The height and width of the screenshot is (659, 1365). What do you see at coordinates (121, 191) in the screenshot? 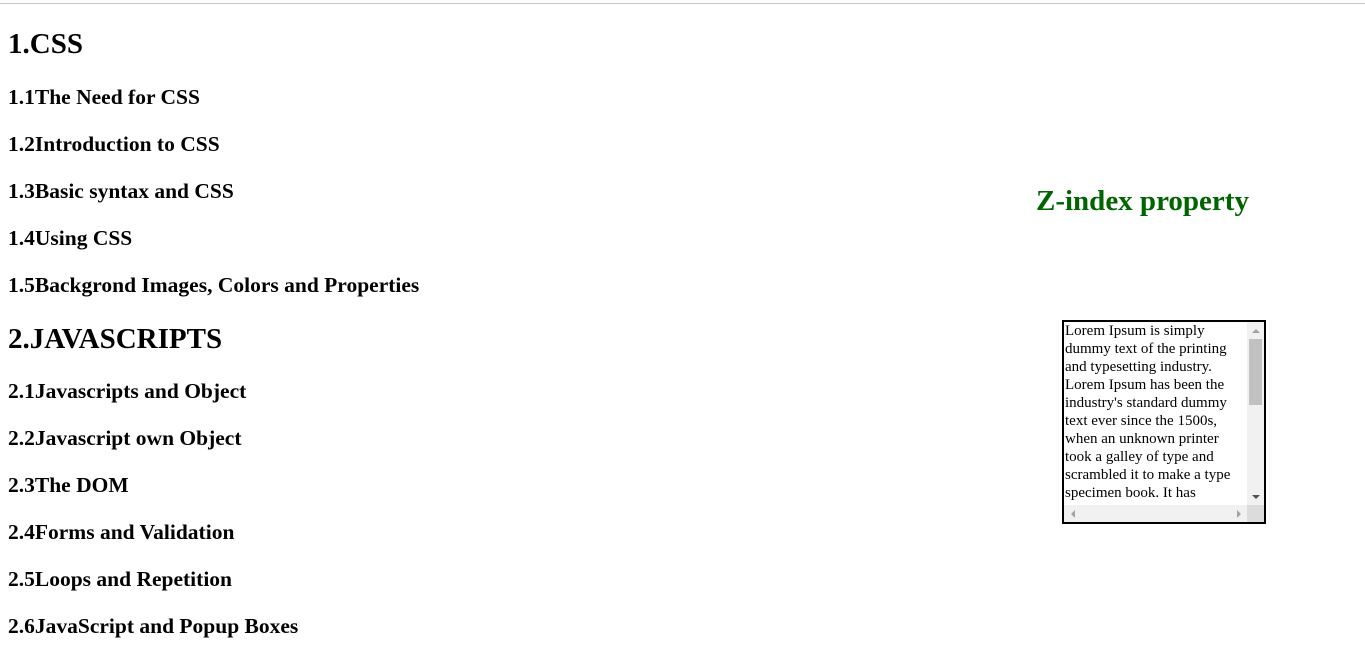
I see `toc-item: 1.3Basic syntax and CSS` at bounding box center [121, 191].